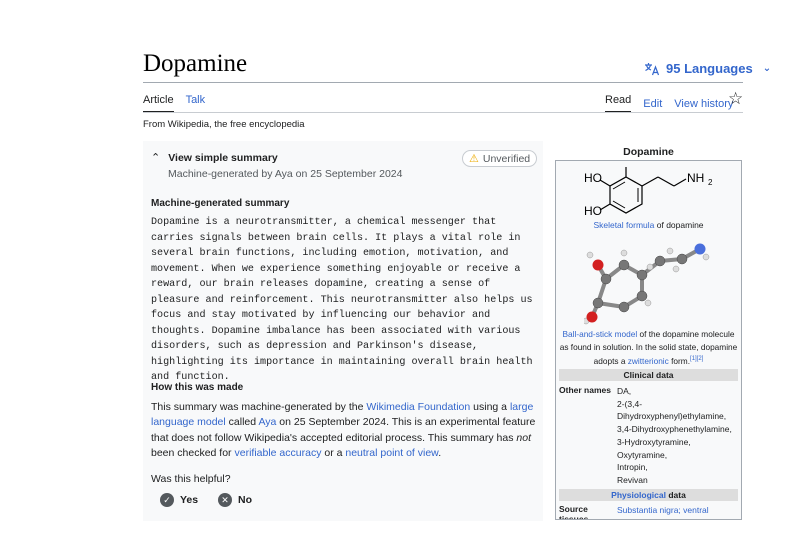  I want to click on page-title: Dopamine, so click(195, 63).